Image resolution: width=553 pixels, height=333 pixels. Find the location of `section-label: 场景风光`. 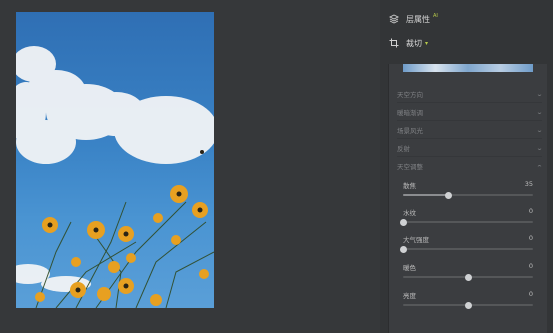

section-label: 场景风光 is located at coordinates (410, 131).